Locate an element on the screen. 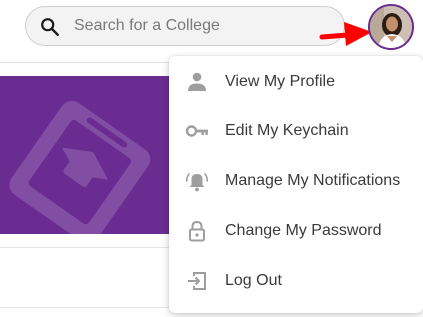 The width and height of the screenshot is (423, 317). menu-item-manage-notifications: Manage My Notifications is located at coordinates (296, 181).